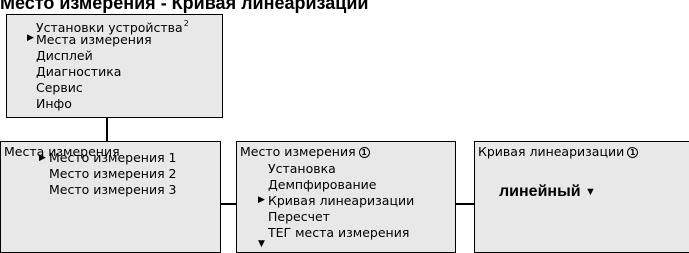 The height and width of the screenshot is (253, 689). I want to click on linearization-value-dropdown: линейный ▼, so click(547, 192).